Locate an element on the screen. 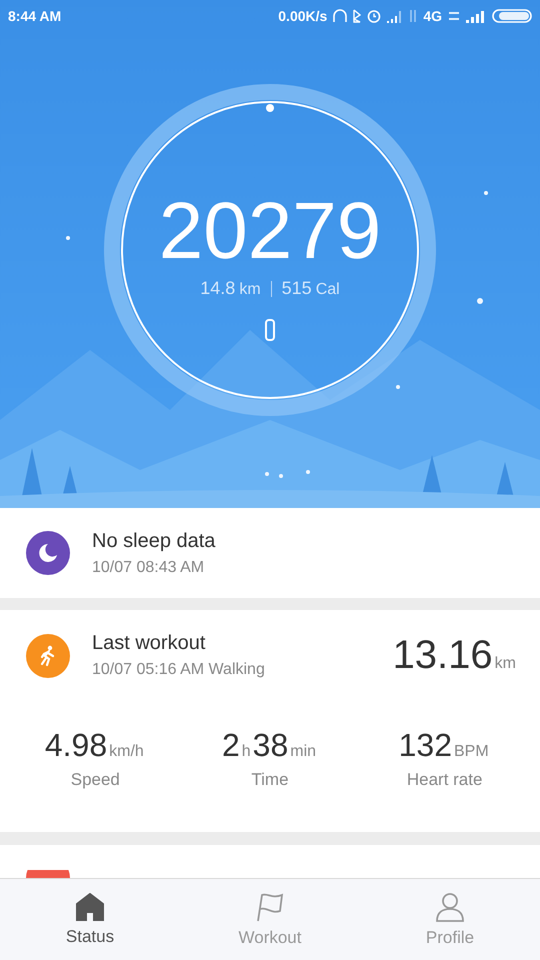 The height and width of the screenshot is (960, 540). stat-unit: BPM is located at coordinates (471, 752).